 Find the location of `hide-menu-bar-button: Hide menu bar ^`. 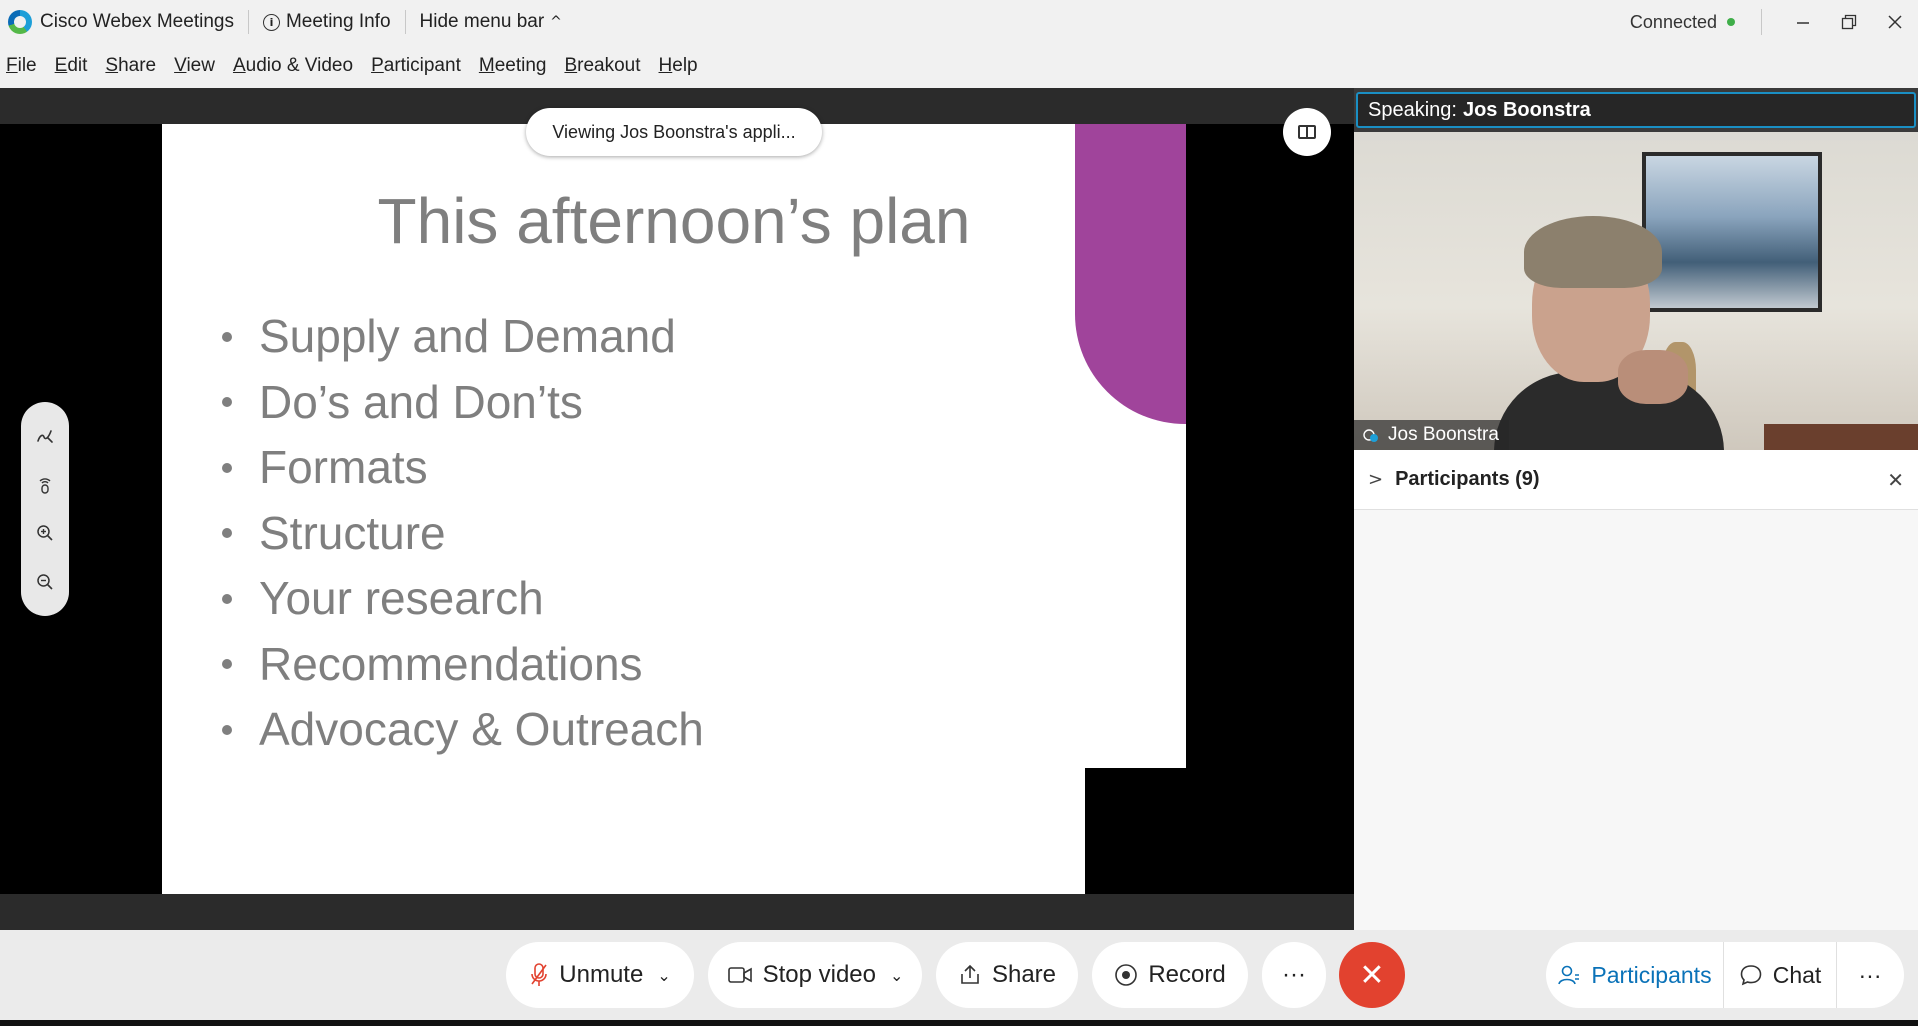

hide-menu-bar-button: Hide menu bar ^ is located at coordinates (491, 22).